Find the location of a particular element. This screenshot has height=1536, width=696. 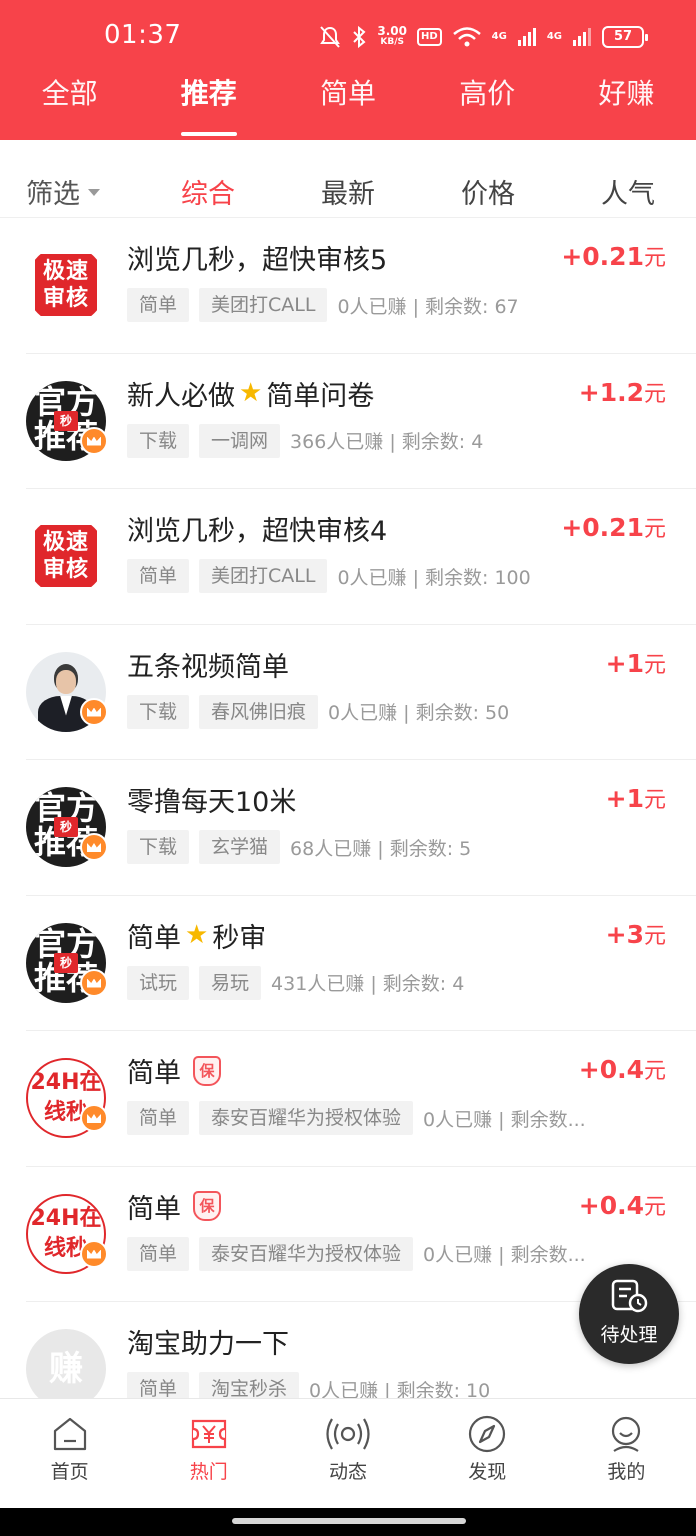

task-title: 新人必做 ★ 简单问卷 is located at coordinates (251, 395).